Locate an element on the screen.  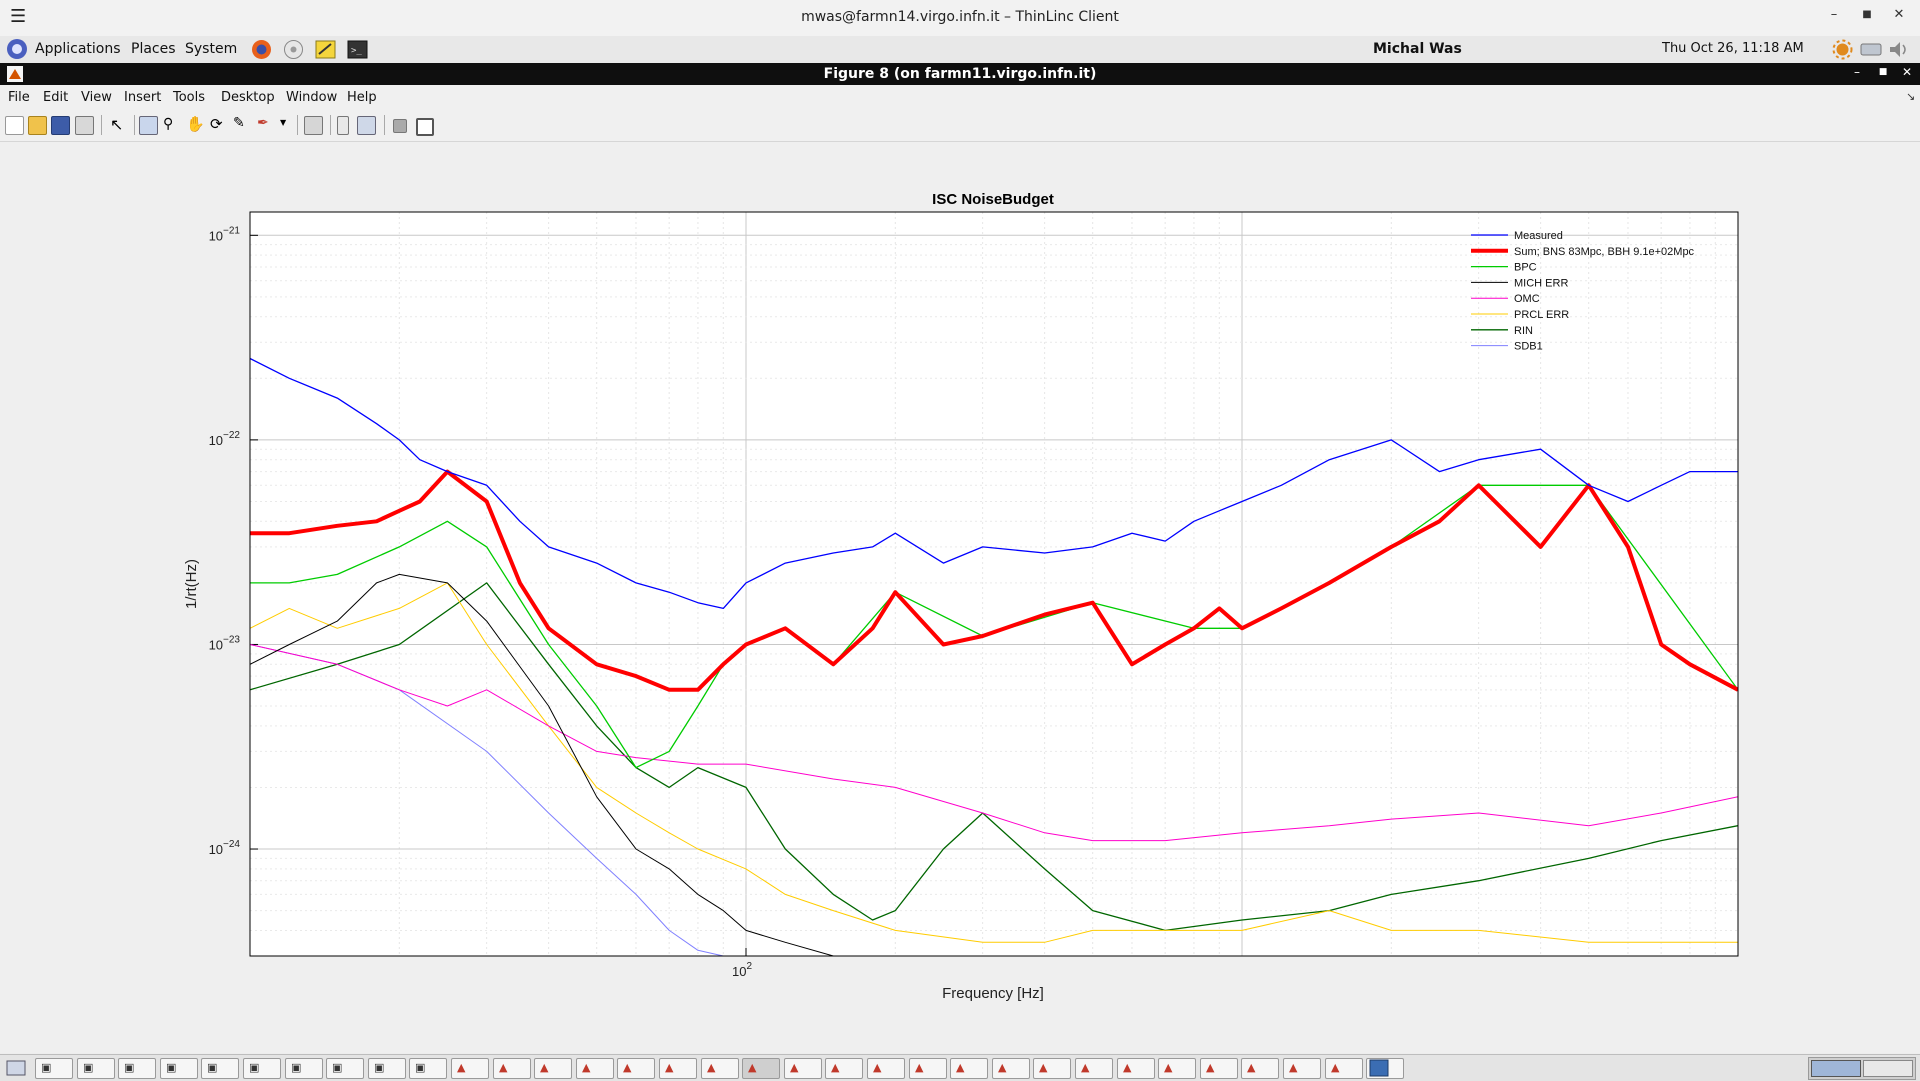
chart-title: ISC NoiseBudget is located at coordinates (993, 199).